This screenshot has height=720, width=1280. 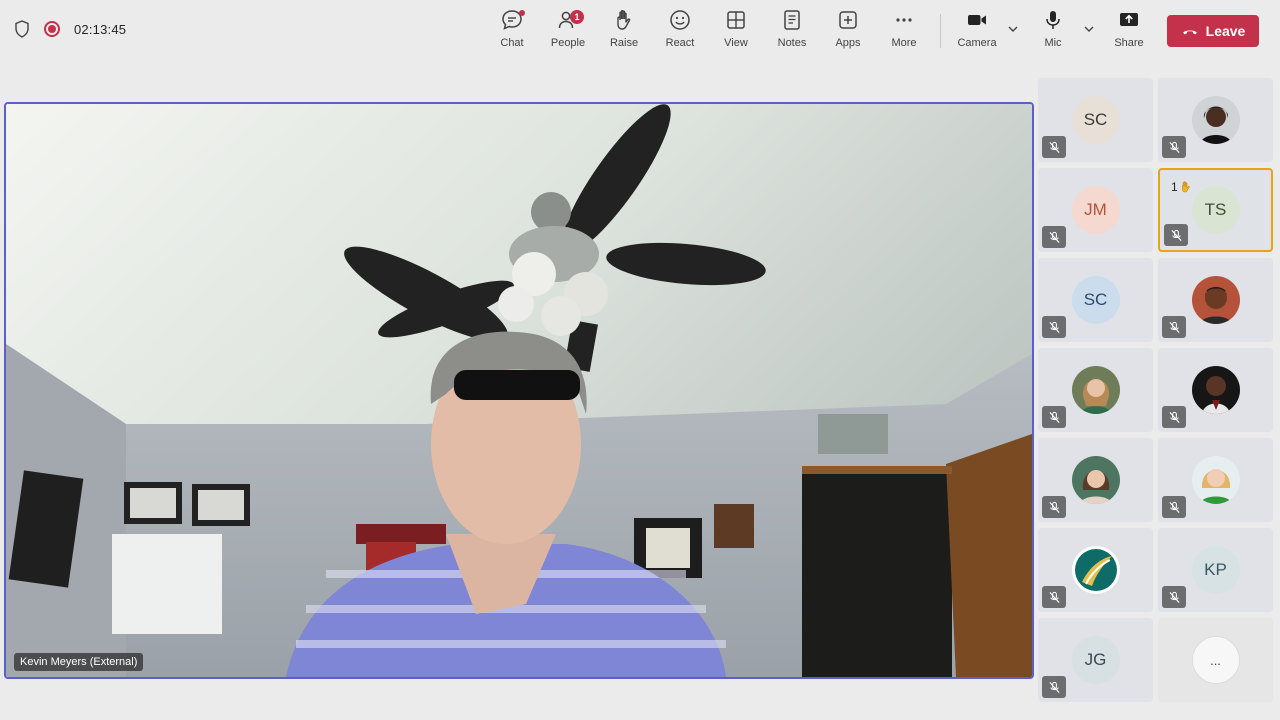 I want to click on camera-button: Camera, so click(x=977, y=32).